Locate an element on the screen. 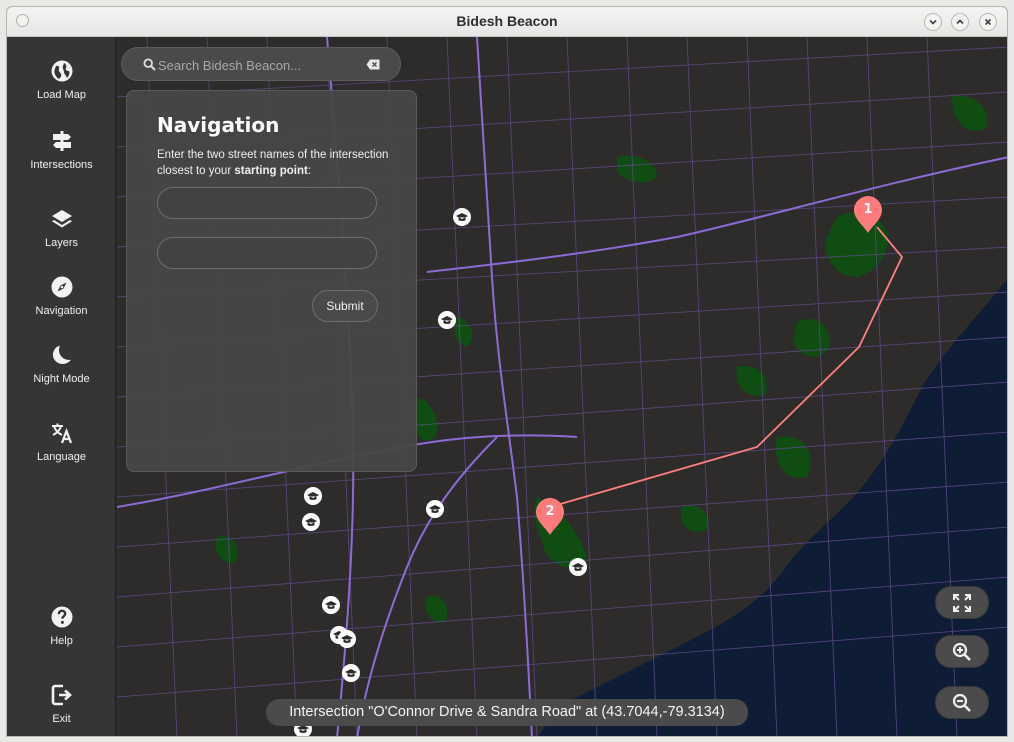  close-icon is located at coordinates (988, 22).